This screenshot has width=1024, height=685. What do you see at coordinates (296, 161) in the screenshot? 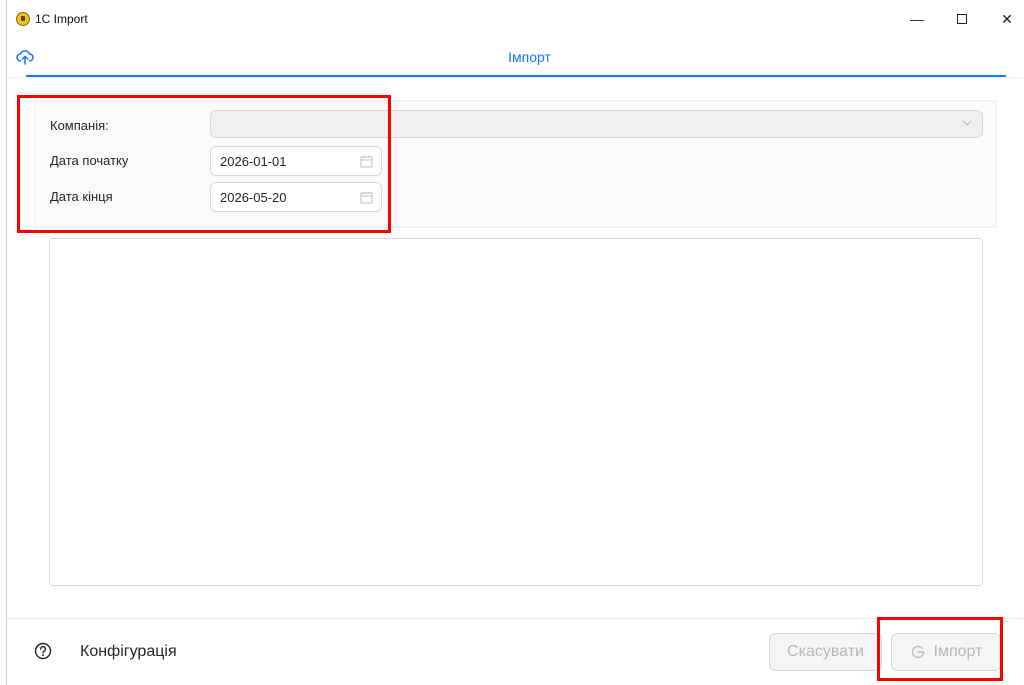
I see `start-date-input: 2026-01-01` at bounding box center [296, 161].